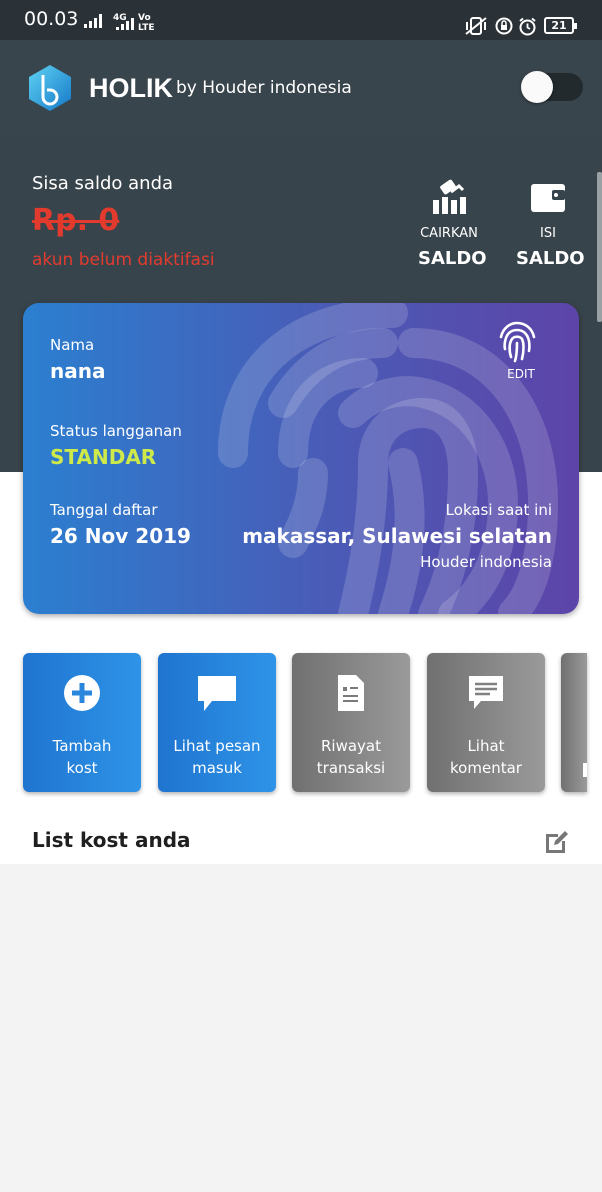 Image resolution: width=602 pixels, height=1192 pixels. I want to click on add-kost-line1: Tambah, so click(82, 746).